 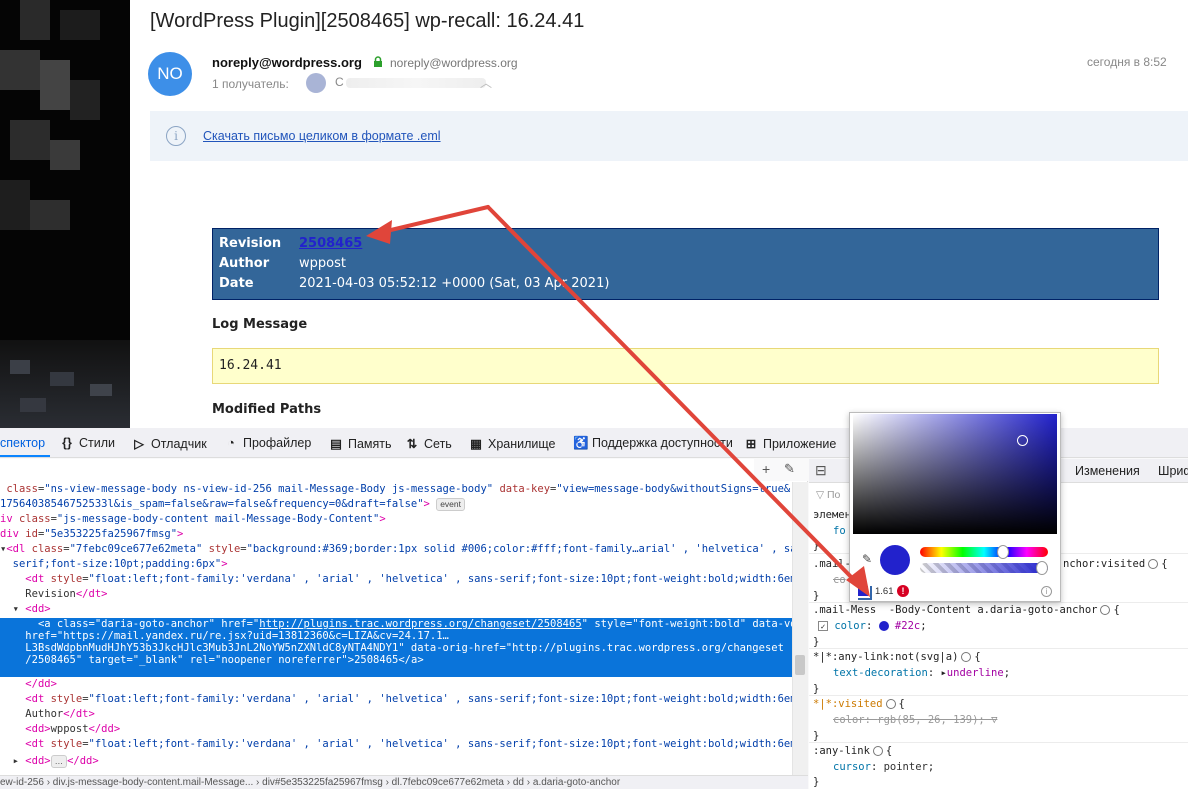 What do you see at coordinates (800, 628) in the screenshot?
I see `inspector-scrollbar` at bounding box center [800, 628].